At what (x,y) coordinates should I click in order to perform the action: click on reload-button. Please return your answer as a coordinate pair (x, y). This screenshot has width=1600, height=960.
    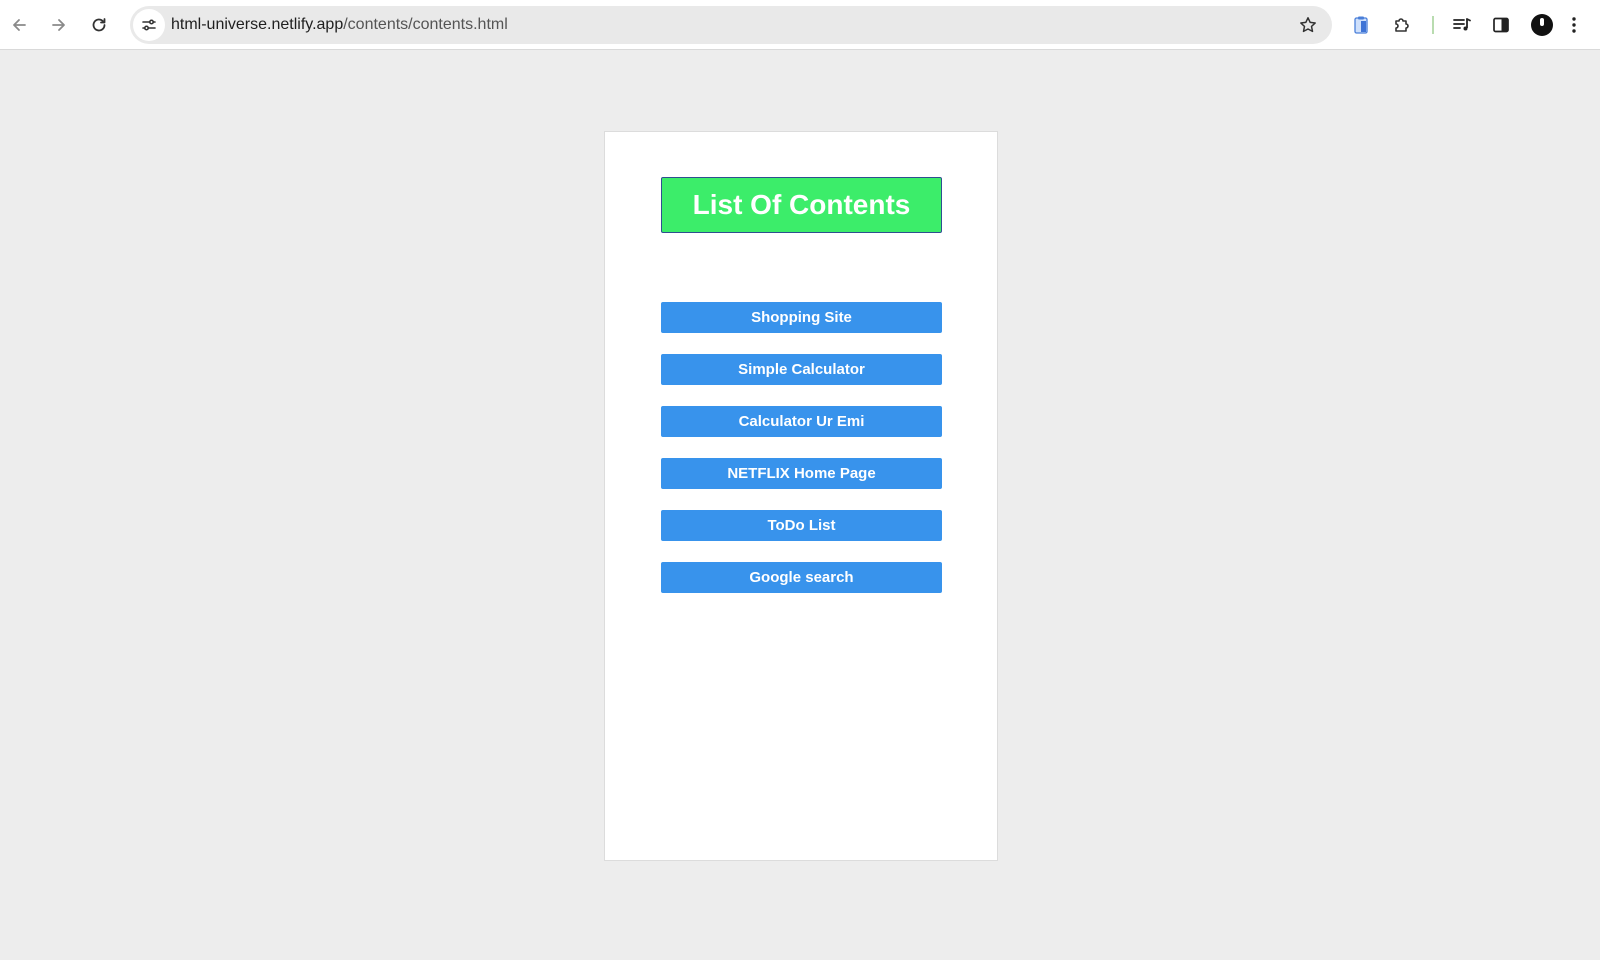
    Looking at the image, I should click on (99, 25).